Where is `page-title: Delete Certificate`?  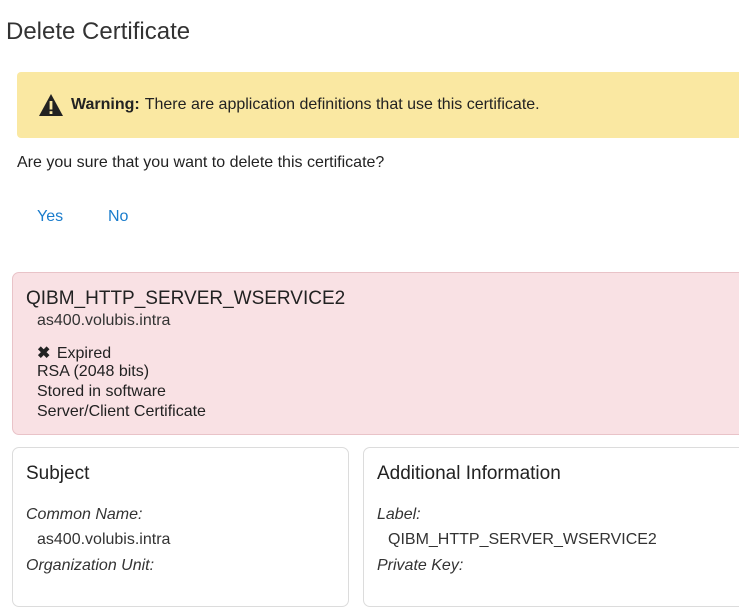
page-title: Delete Certificate is located at coordinates (98, 31).